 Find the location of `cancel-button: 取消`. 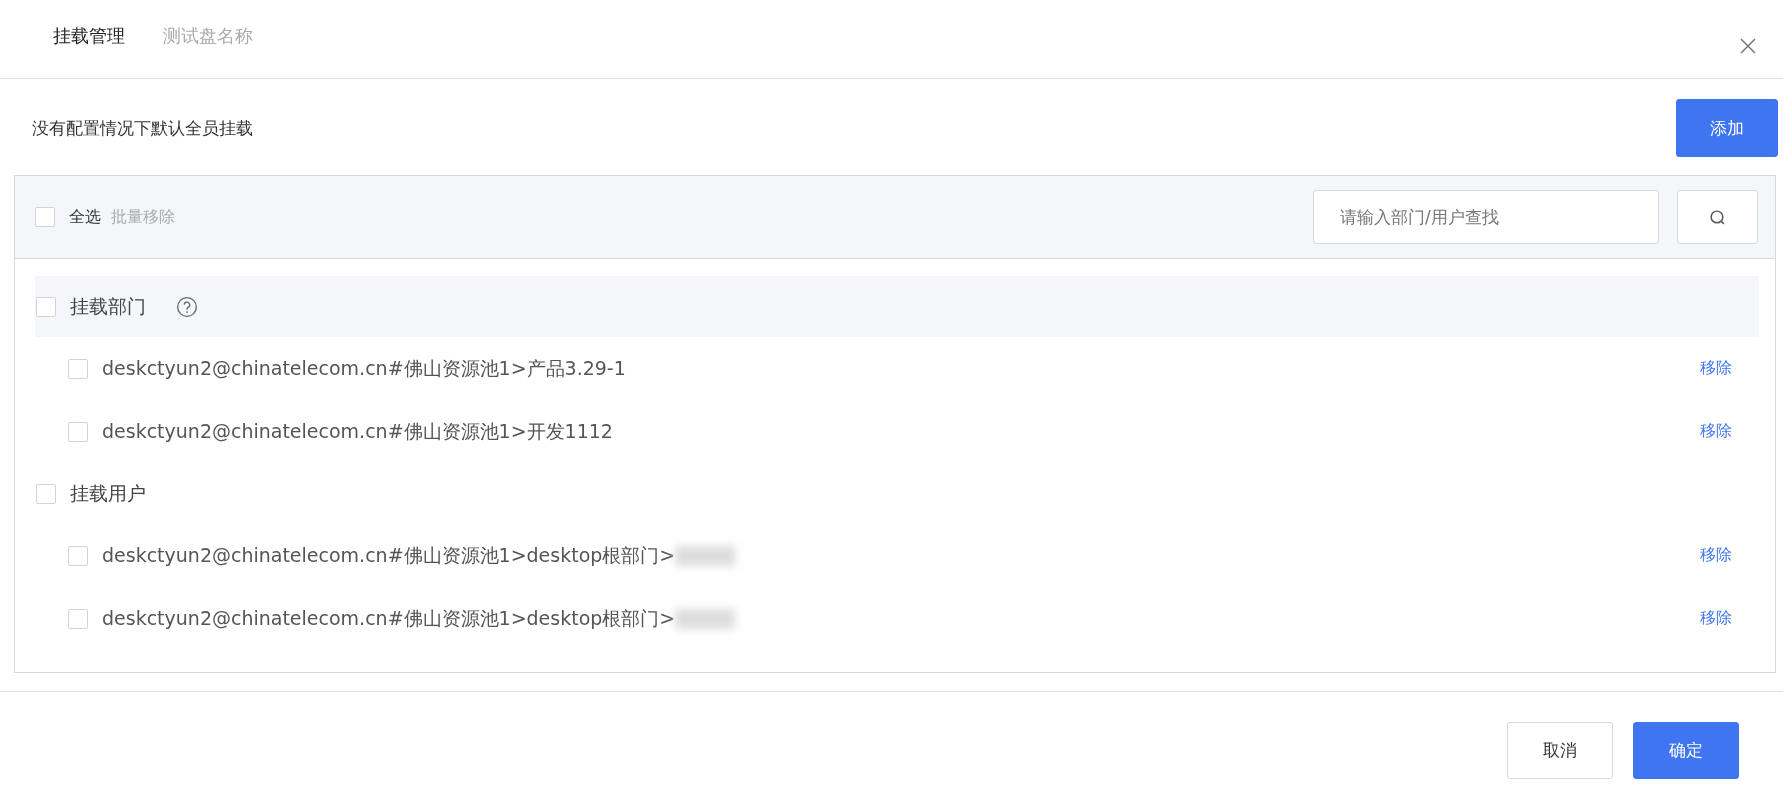

cancel-button: 取消 is located at coordinates (1560, 750).